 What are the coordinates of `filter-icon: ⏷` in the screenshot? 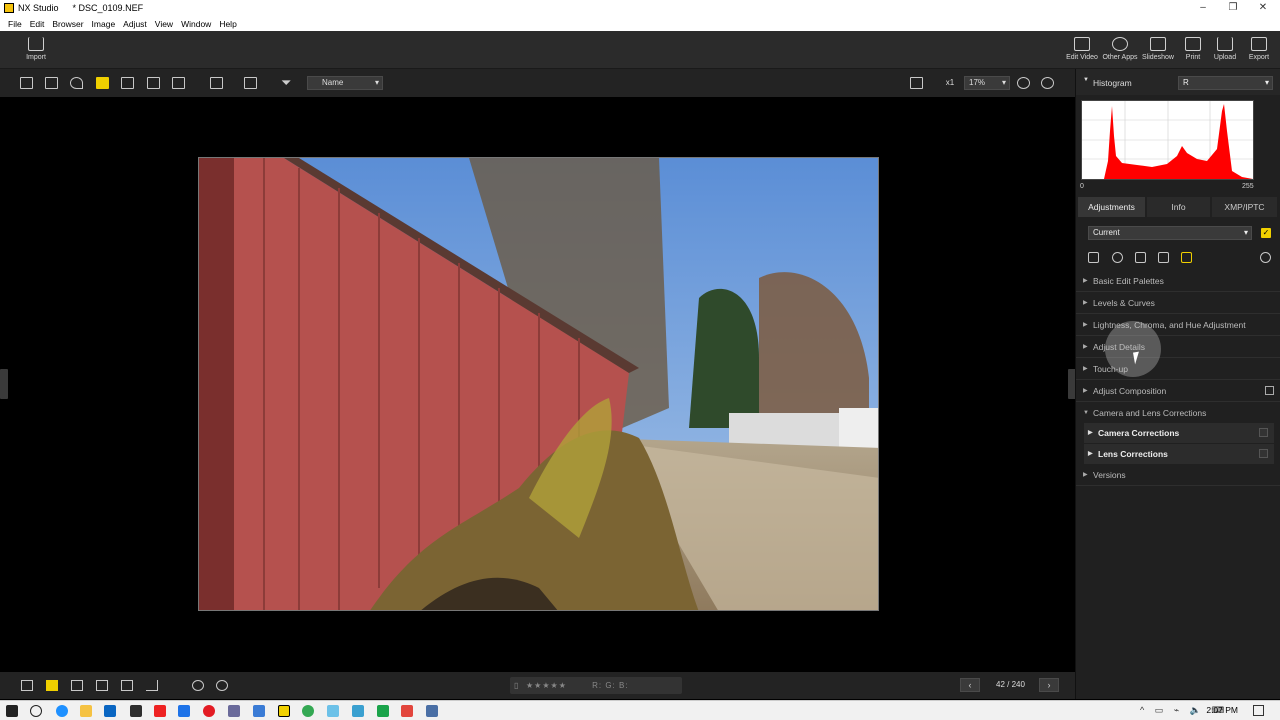 It's located at (286, 83).